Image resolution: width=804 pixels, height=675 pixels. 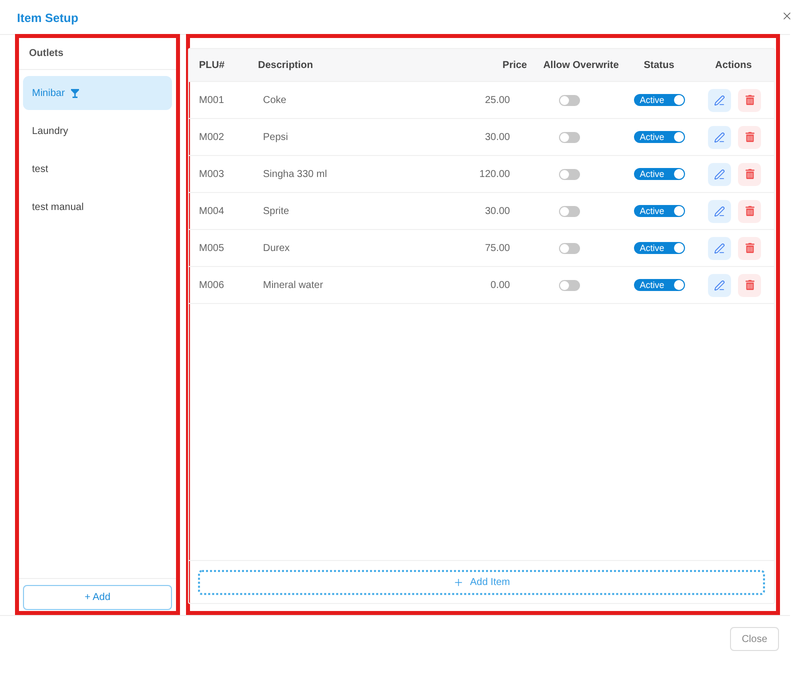 What do you see at coordinates (500, 285) in the screenshot?
I see `price-cell-text: 0.00` at bounding box center [500, 285].